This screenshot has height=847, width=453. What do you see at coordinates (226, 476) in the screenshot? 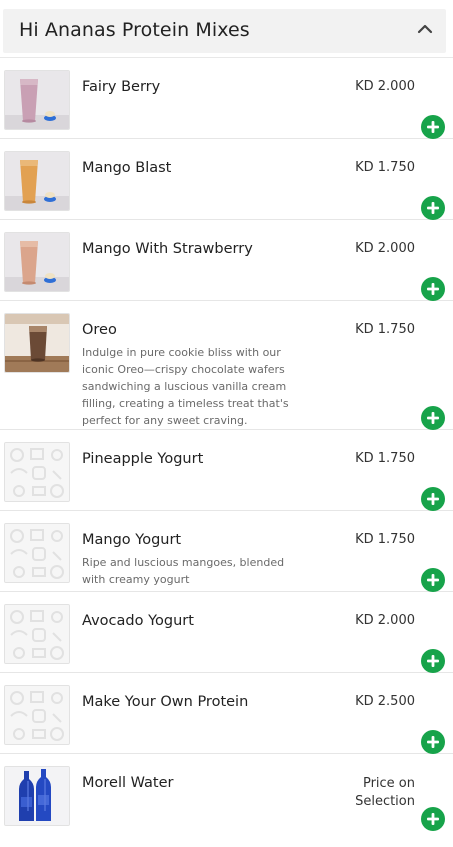
I see `menu-item: Pineapple Yogurt KD 1.750` at bounding box center [226, 476].